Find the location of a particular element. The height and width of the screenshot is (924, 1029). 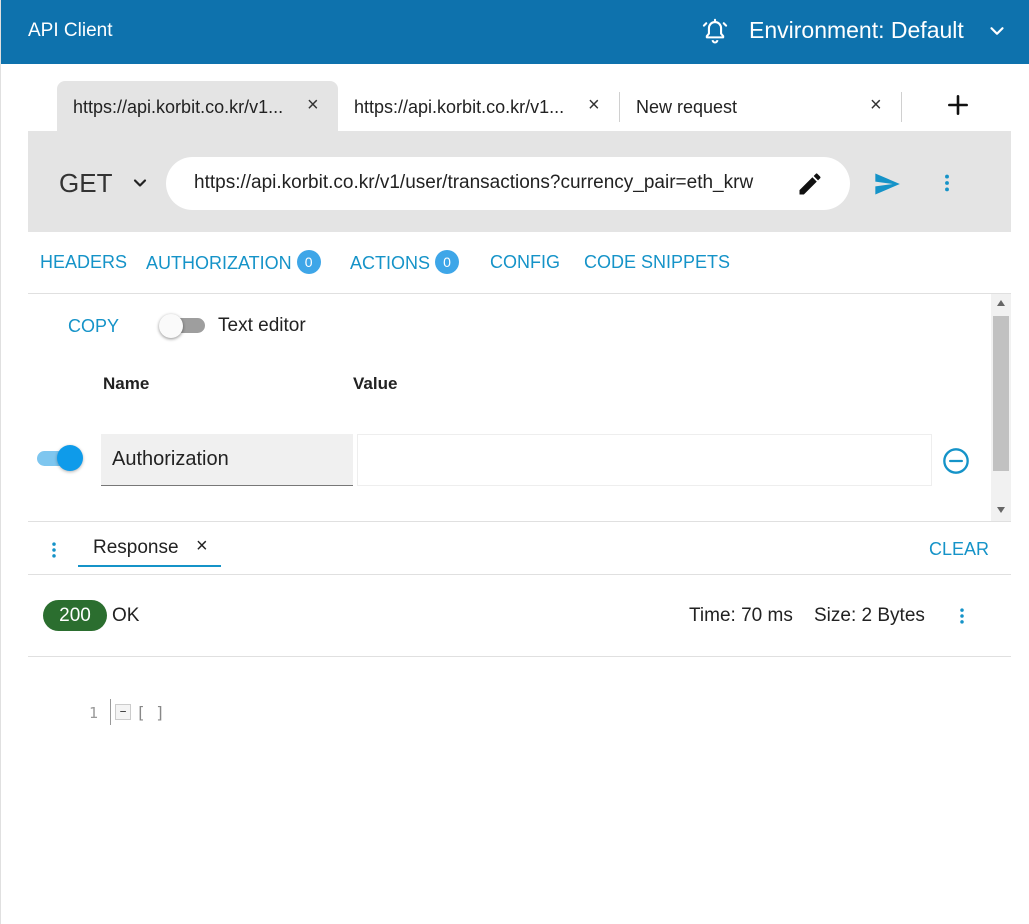

tab-response: Response × is located at coordinates (149, 544).